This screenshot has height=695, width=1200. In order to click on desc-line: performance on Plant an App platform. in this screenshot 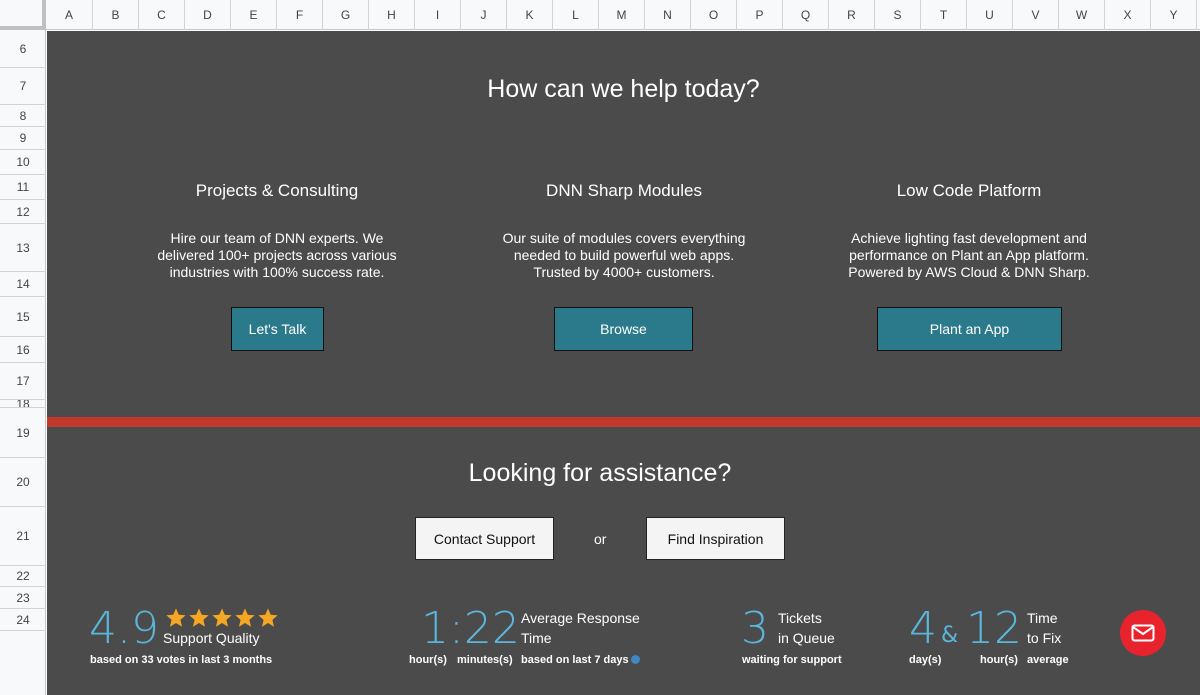, I will do `click(969, 255)`.